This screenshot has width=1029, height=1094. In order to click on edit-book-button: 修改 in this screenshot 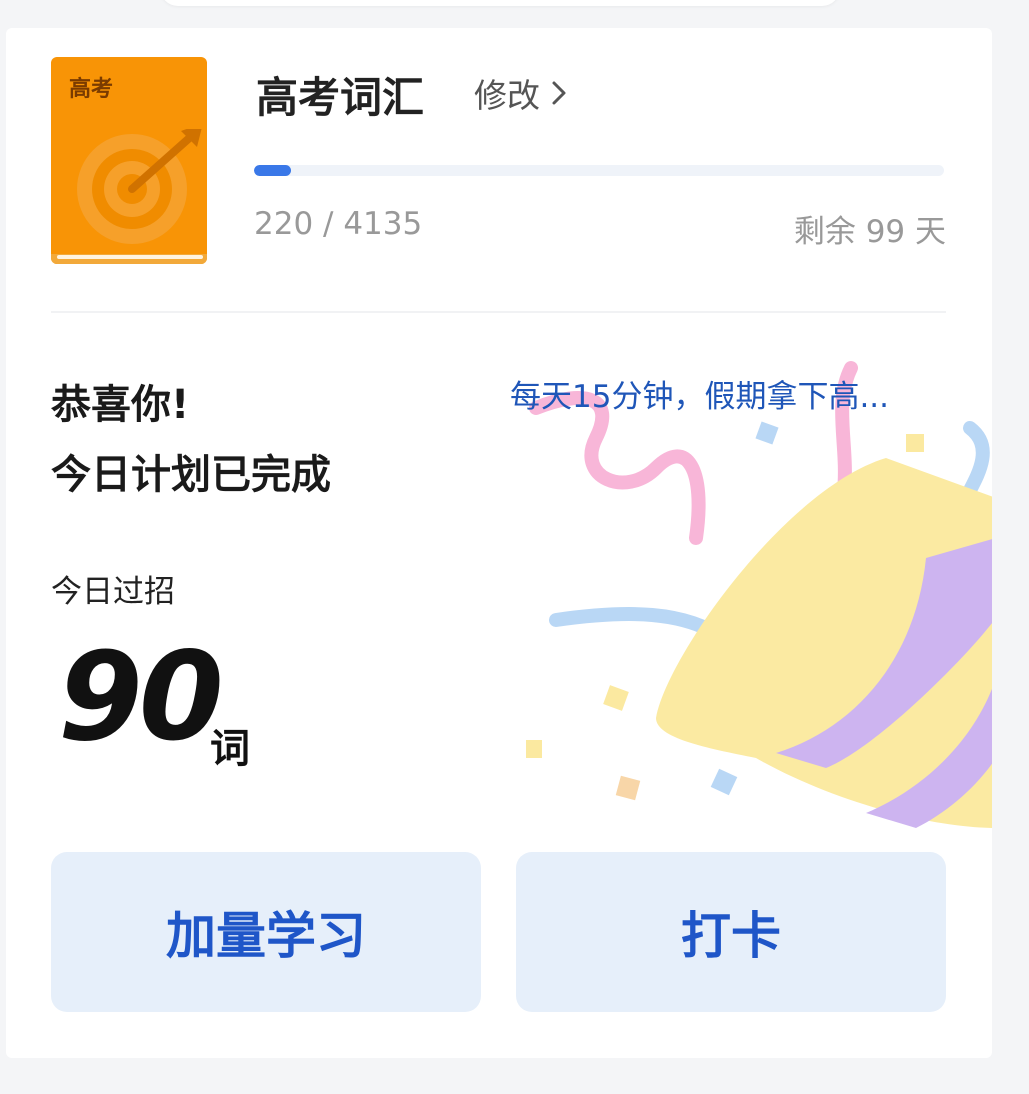, I will do `click(521, 93)`.